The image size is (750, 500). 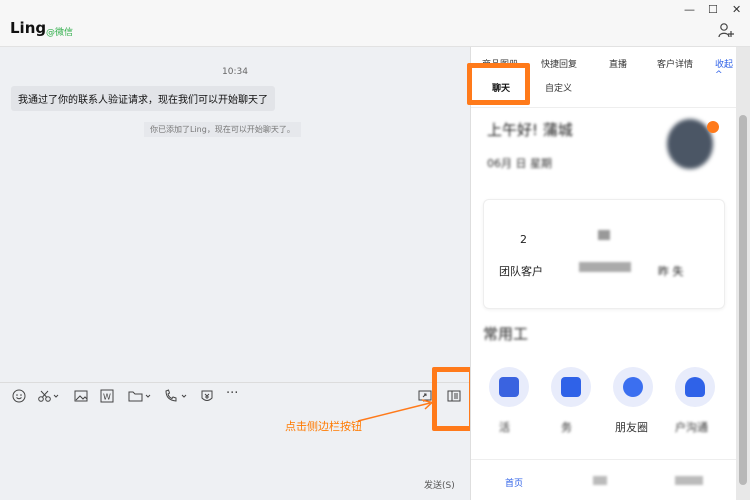 I want to click on nav-home: 首页, so click(x=514, y=482).